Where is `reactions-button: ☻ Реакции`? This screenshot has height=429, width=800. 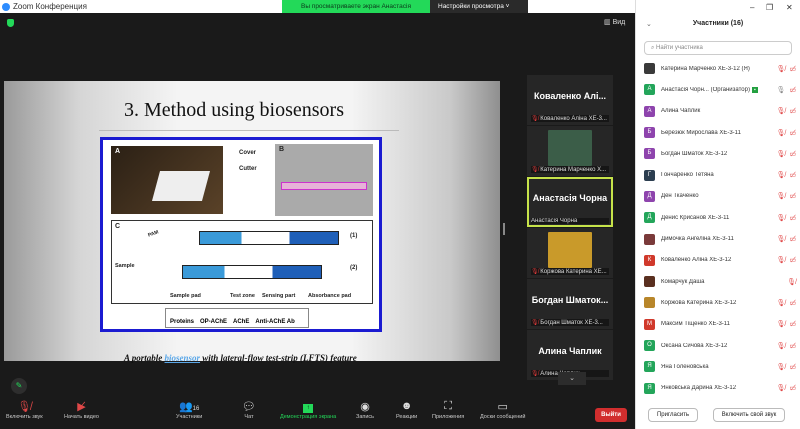 reactions-button: ☻ Реакции is located at coordinates (406, 410).